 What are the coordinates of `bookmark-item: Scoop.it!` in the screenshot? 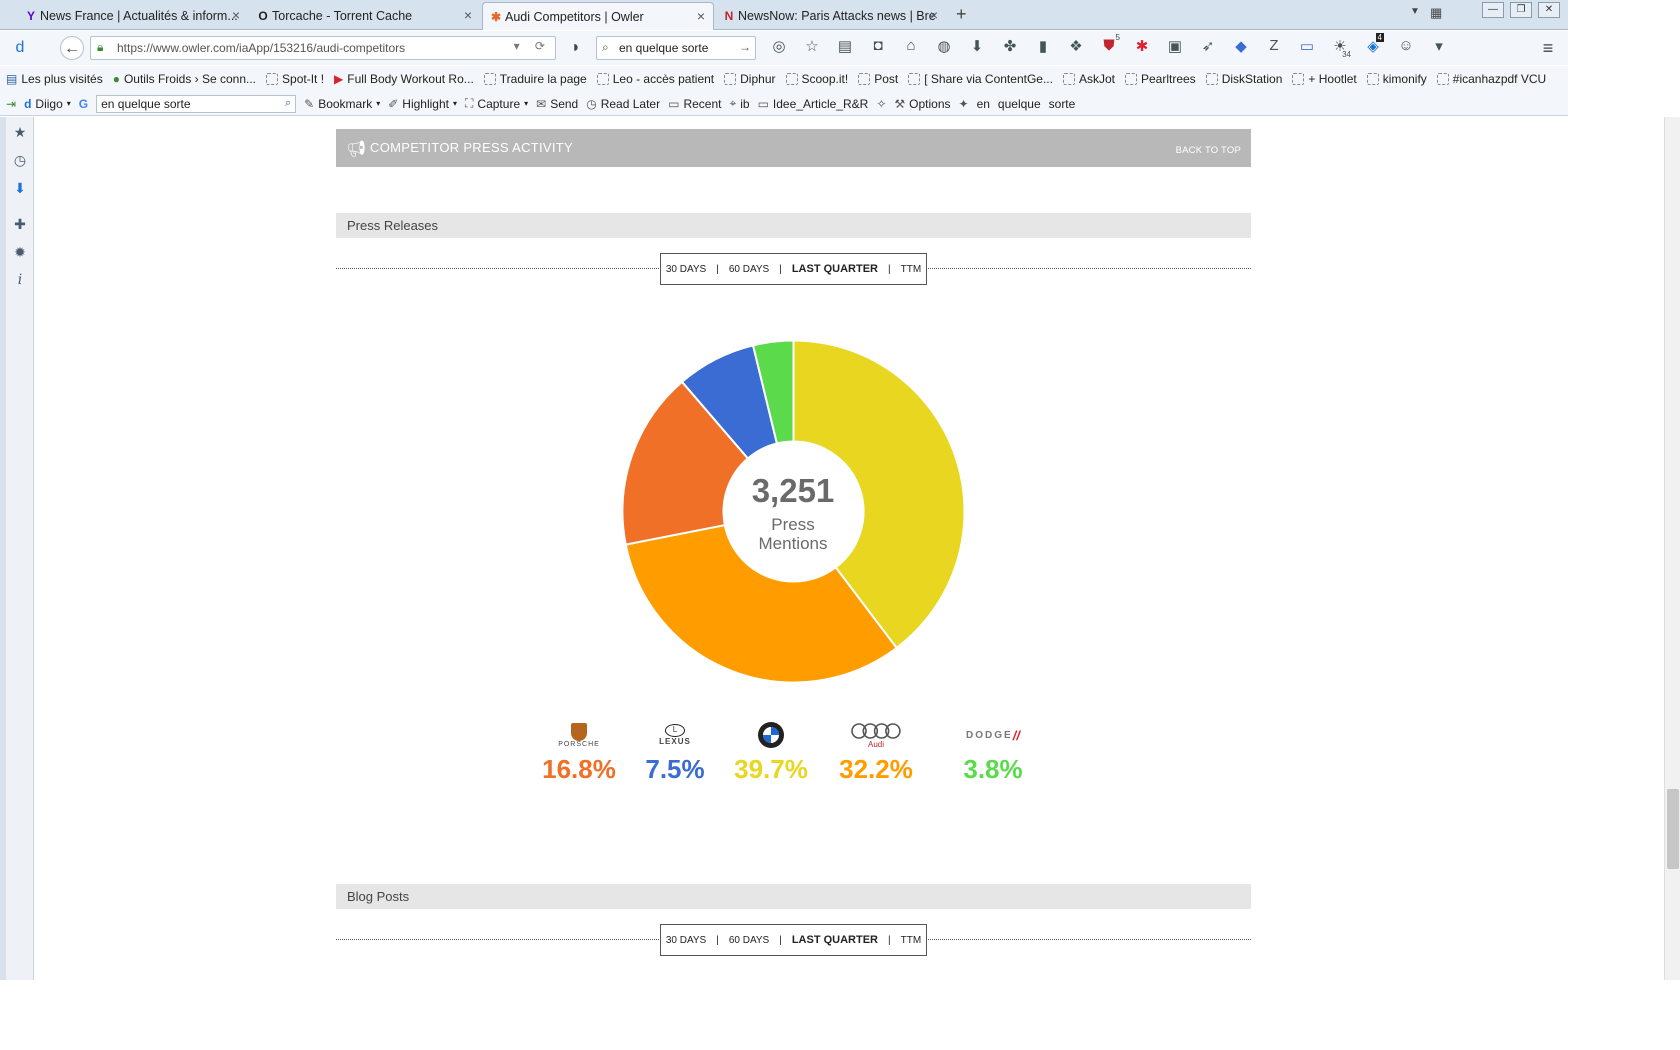 It's located at (816, 79).